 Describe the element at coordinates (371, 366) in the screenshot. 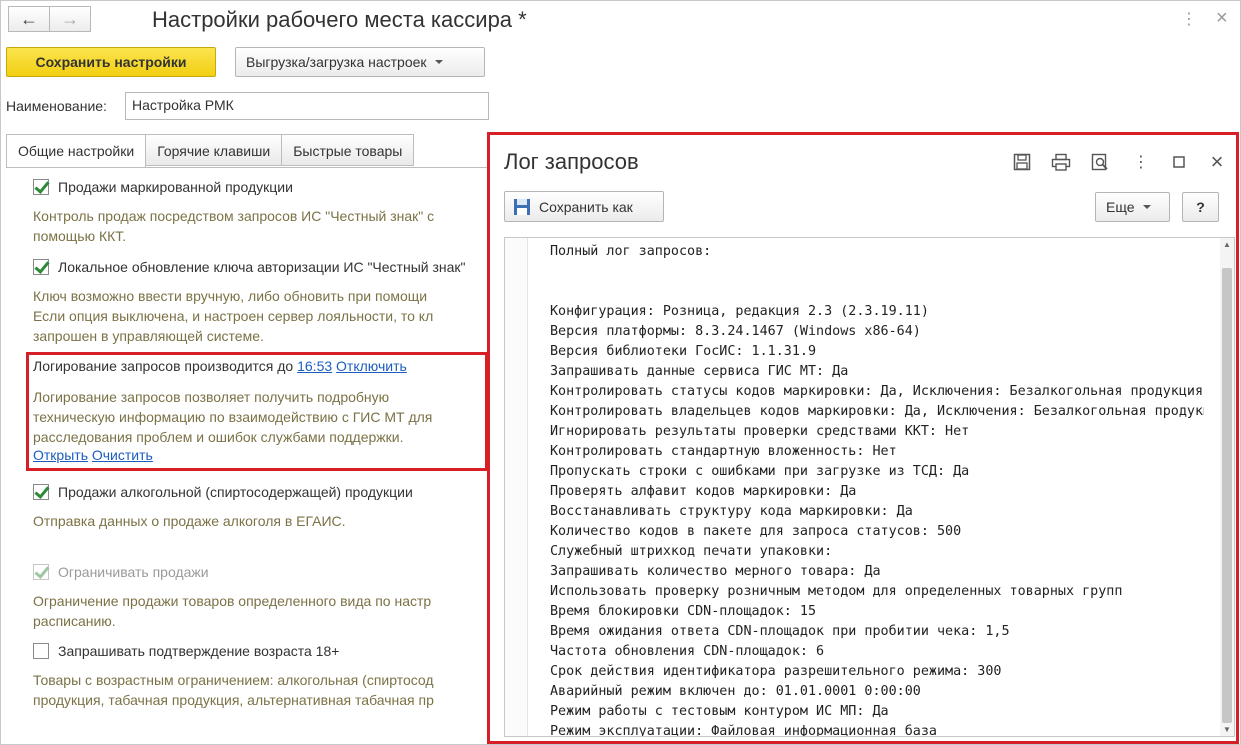

I see `logging-disable-link: Отключить` at that location.